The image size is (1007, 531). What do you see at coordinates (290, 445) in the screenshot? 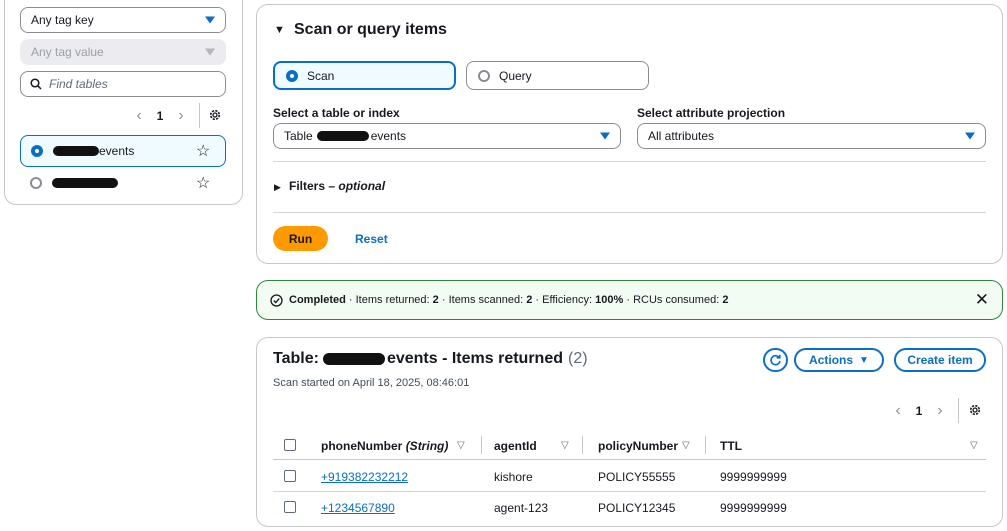
I see `select-all-checkbox` at bounding box center [290, 445].